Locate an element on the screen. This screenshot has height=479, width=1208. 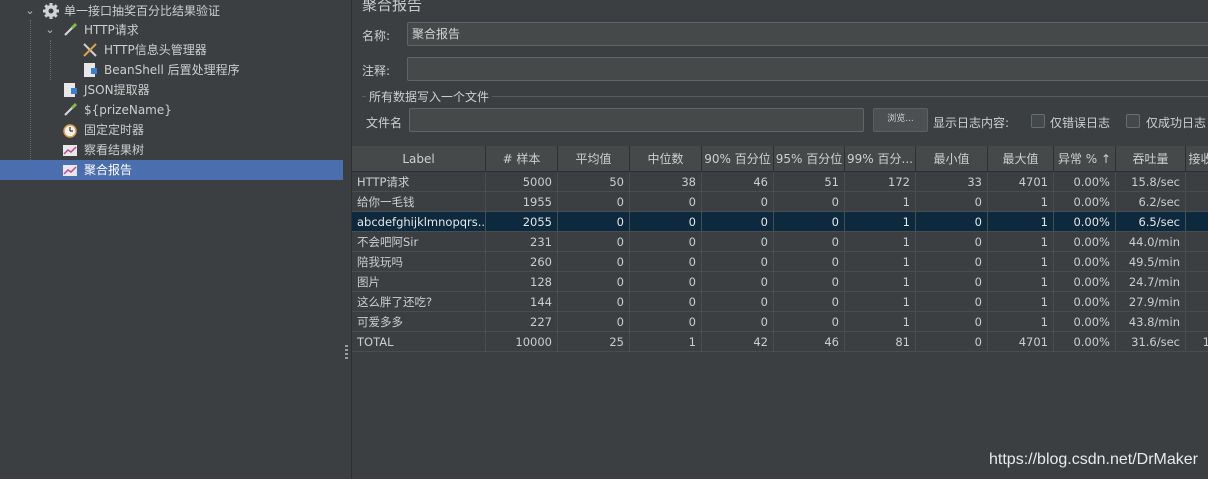
cell-label: 这么胖了还吃? is located at coordinates (419, 302).